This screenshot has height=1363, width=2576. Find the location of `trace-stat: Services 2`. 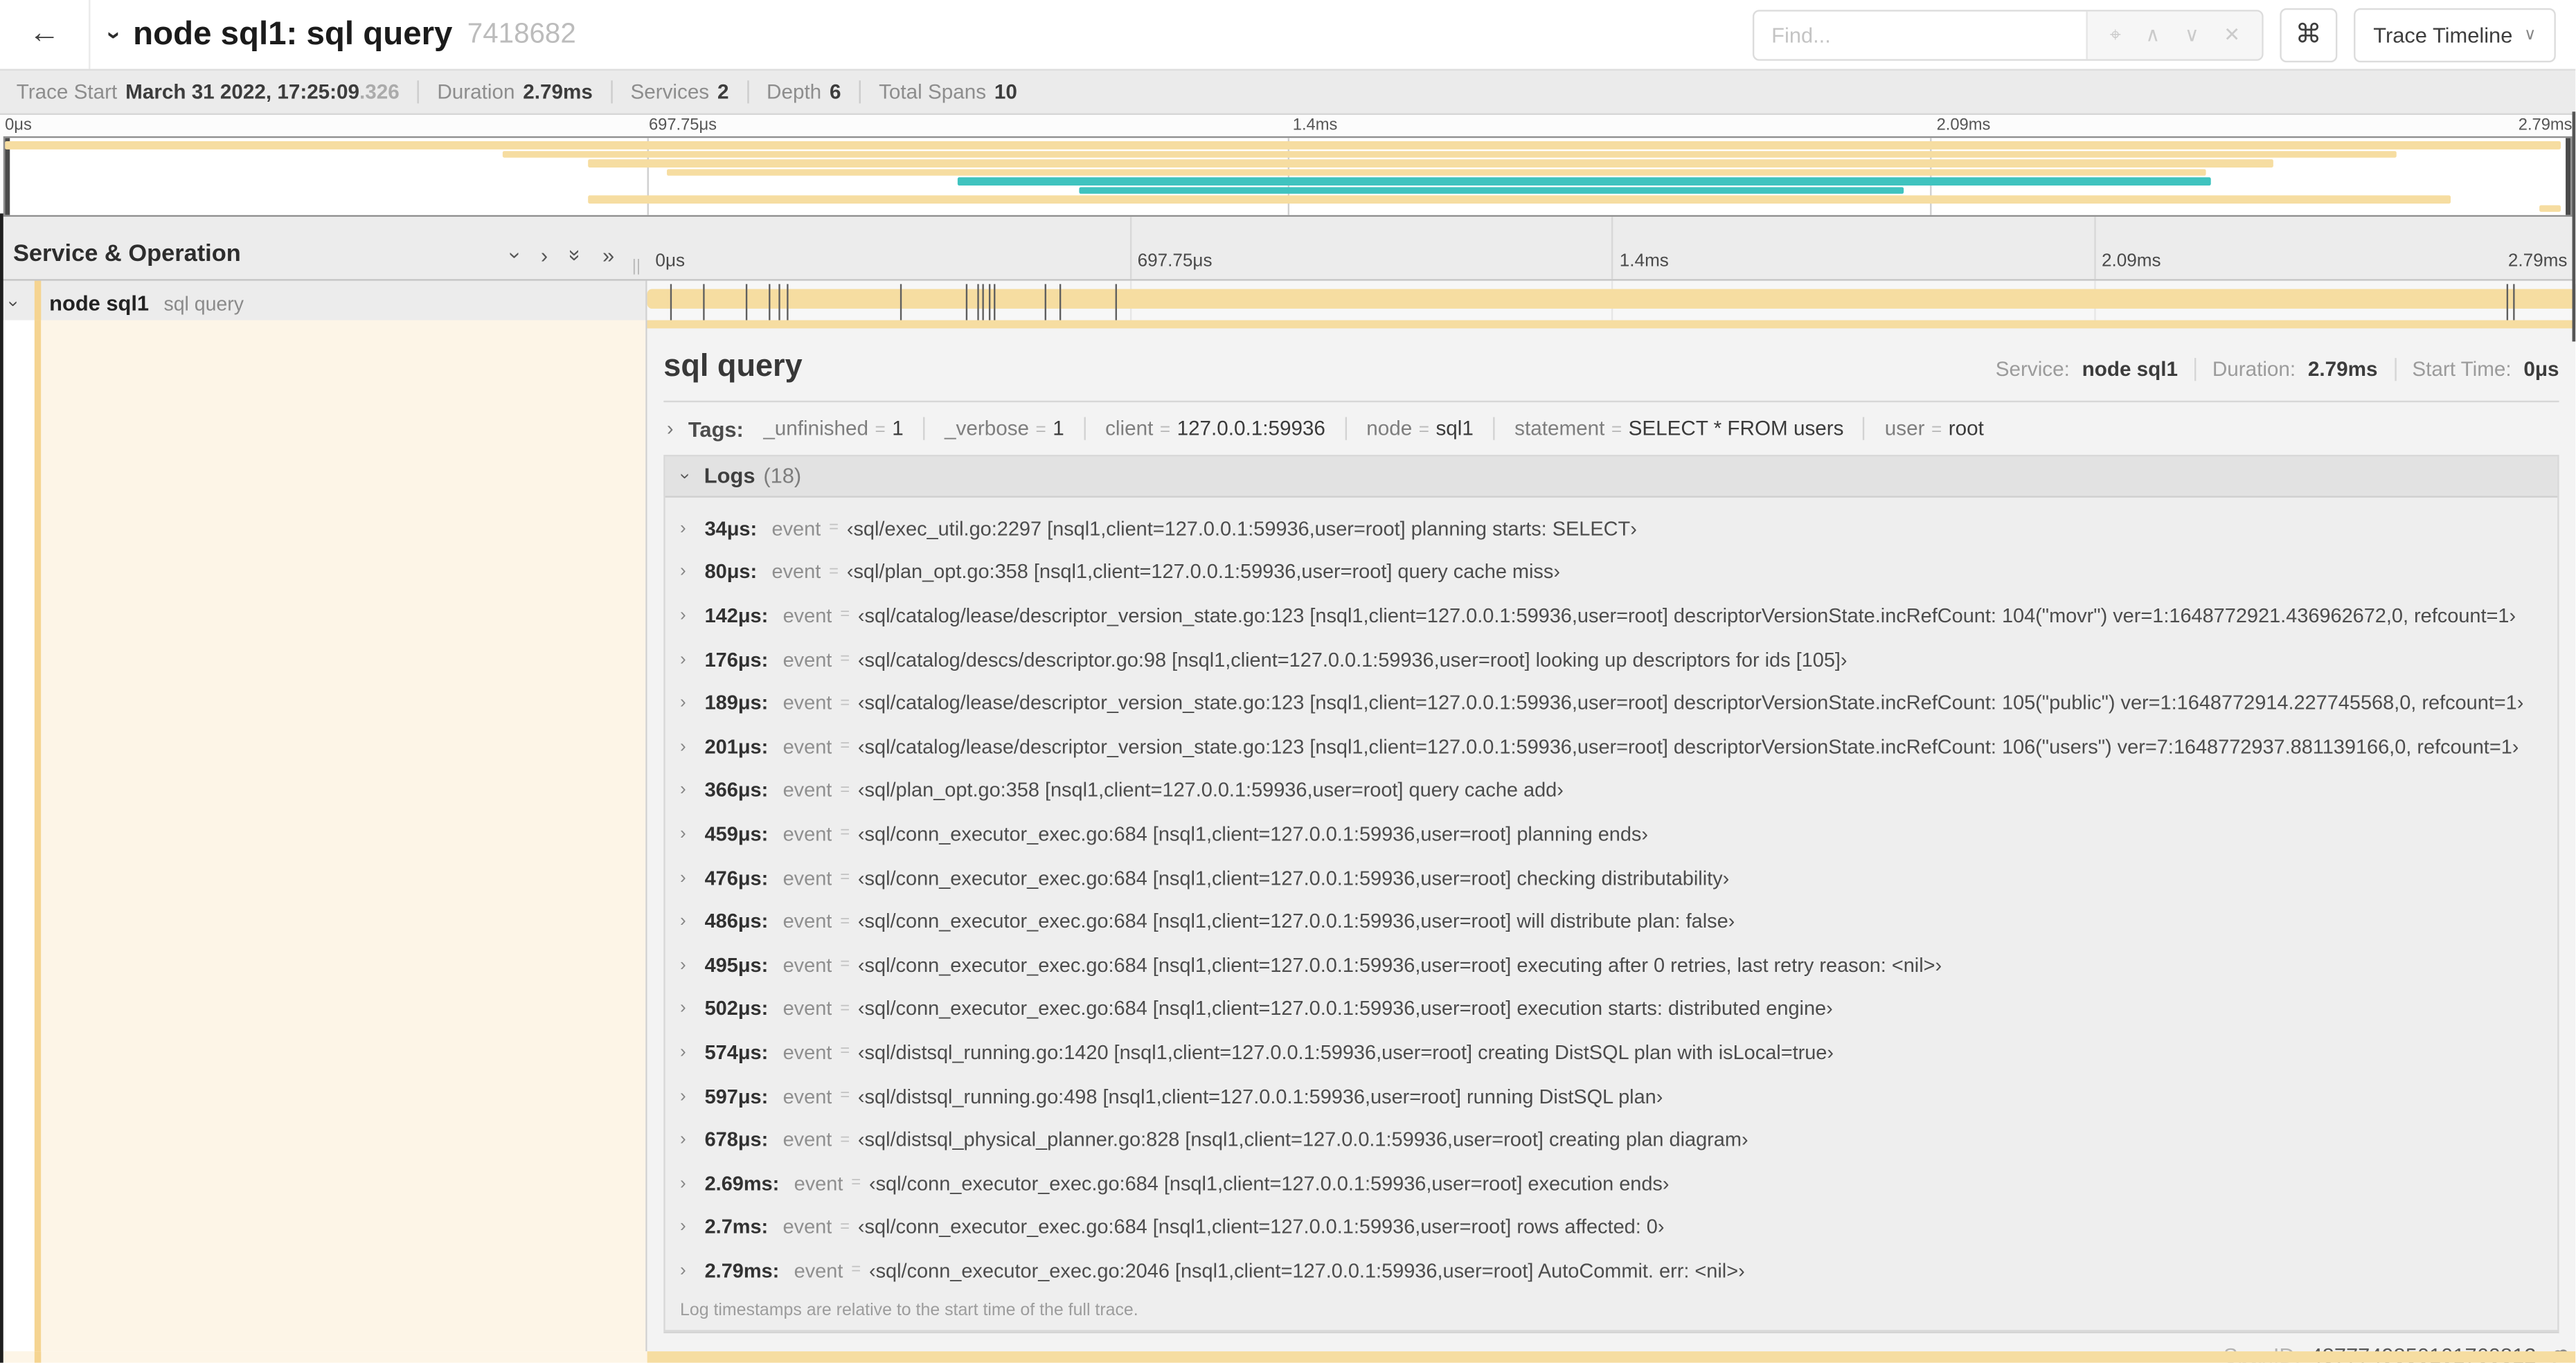

trace-stat: Services 2 is located at coordinates (669, 92).